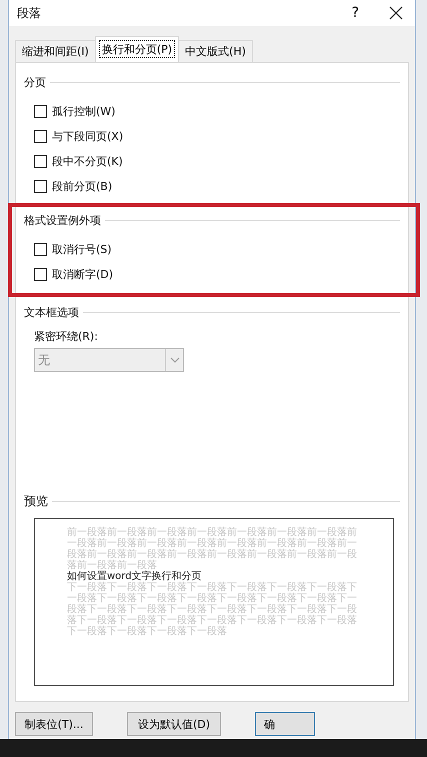 The height and width of the screenshot is (757, 427). I want to click on checkbox-label: 取消断字(D), so click(83, 274).